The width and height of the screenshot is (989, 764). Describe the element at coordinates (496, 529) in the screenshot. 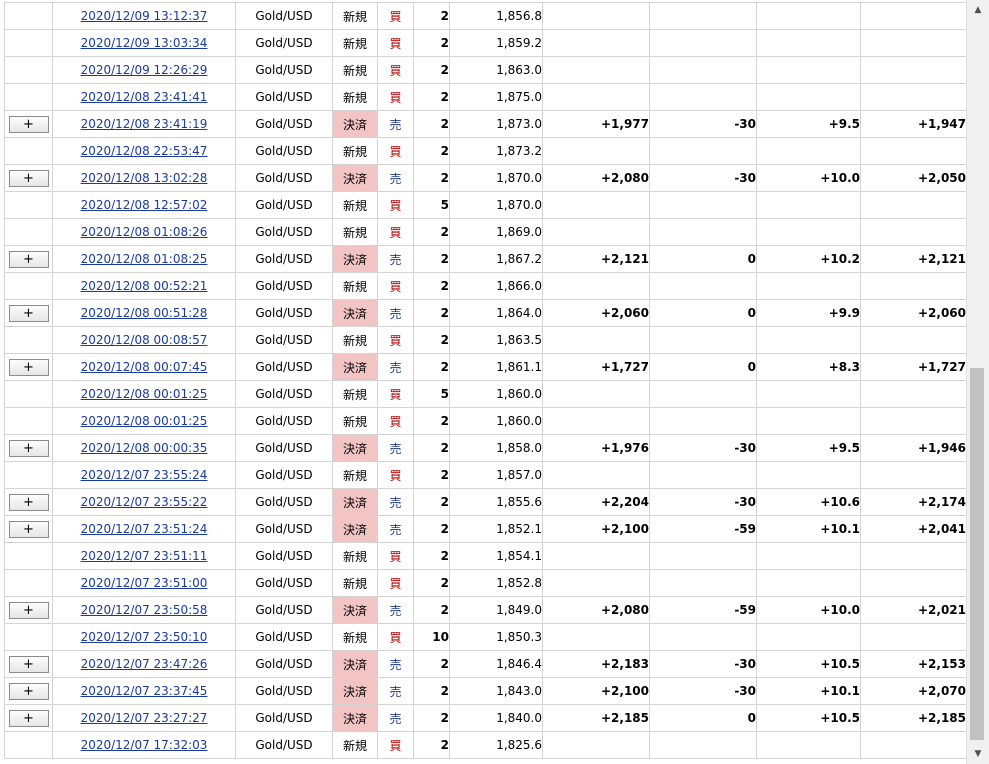

I see `price-cell: 1,852.1` at that location.